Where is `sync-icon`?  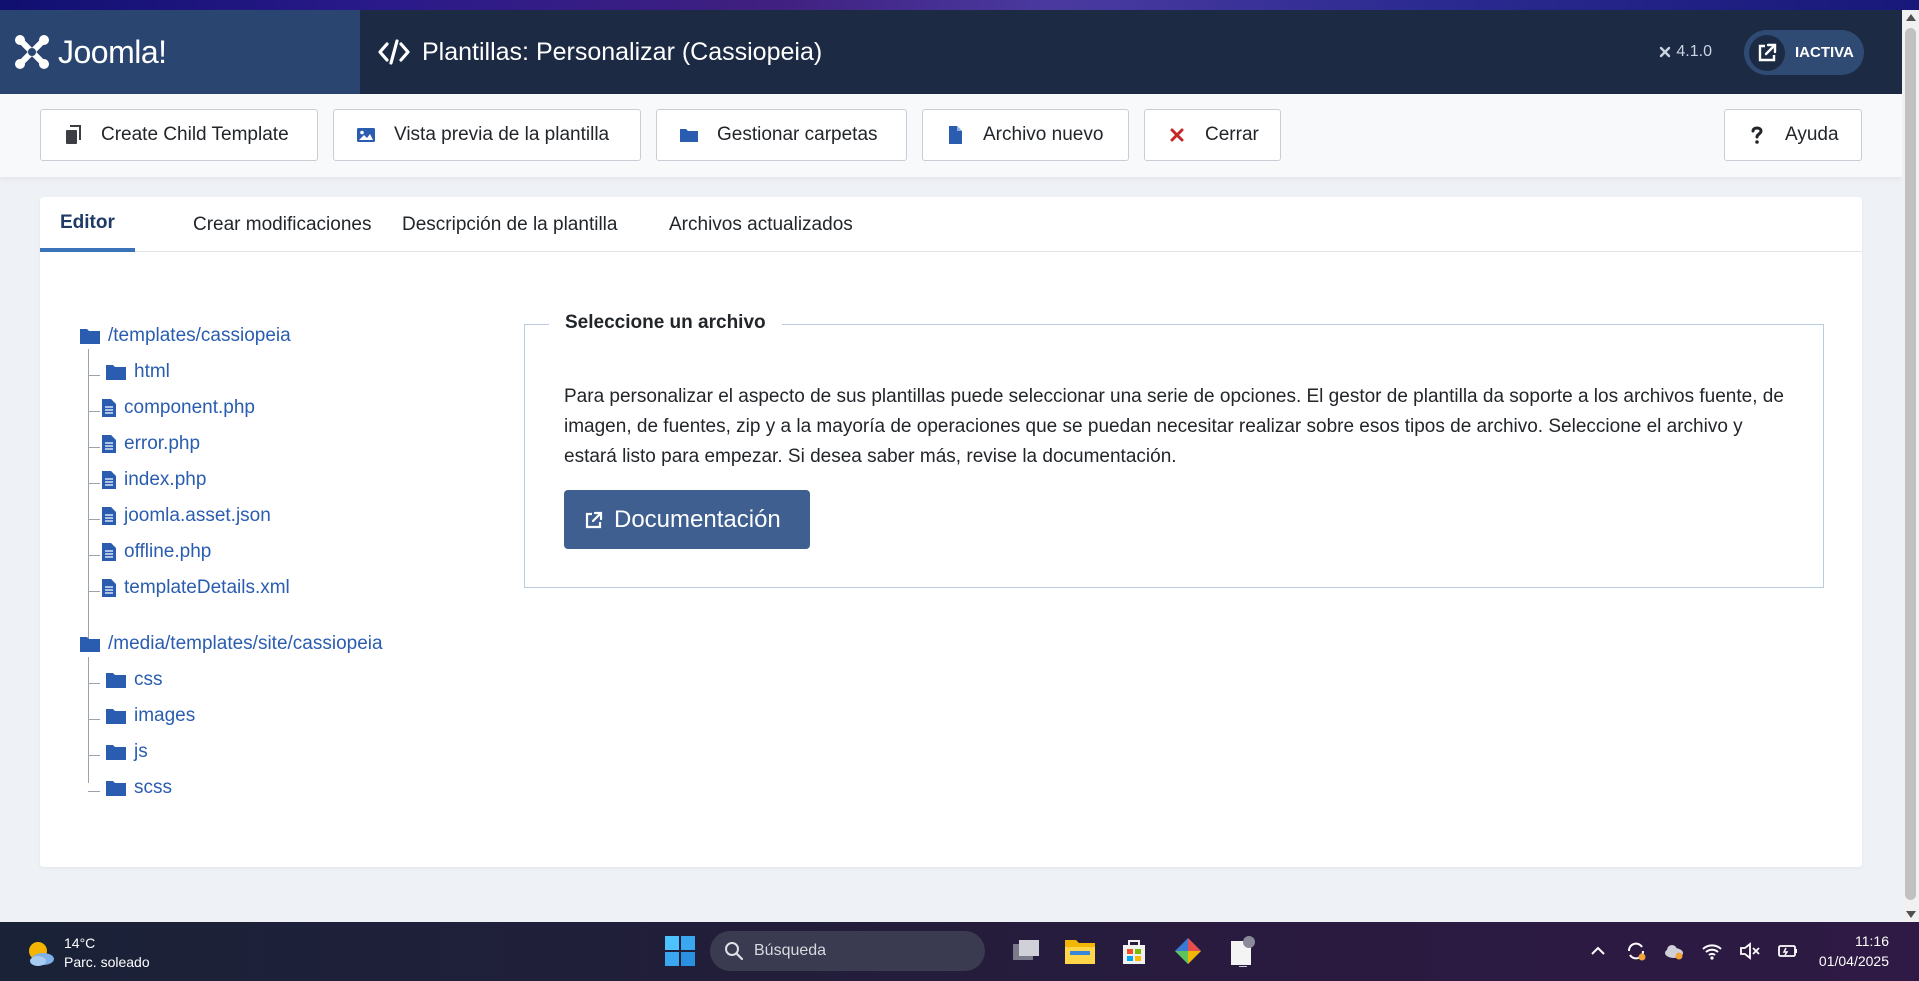
sync-icon is located at coordinates (1636, 951).